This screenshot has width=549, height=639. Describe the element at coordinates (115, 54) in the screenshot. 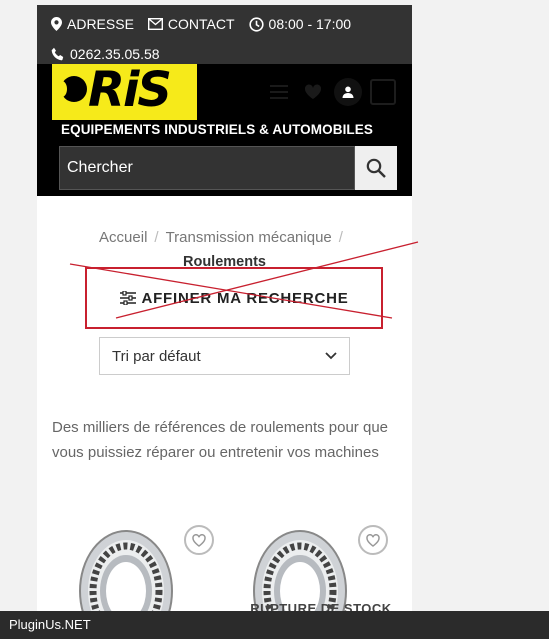

I see `phone-label: 0262.35.05.58` at that location.